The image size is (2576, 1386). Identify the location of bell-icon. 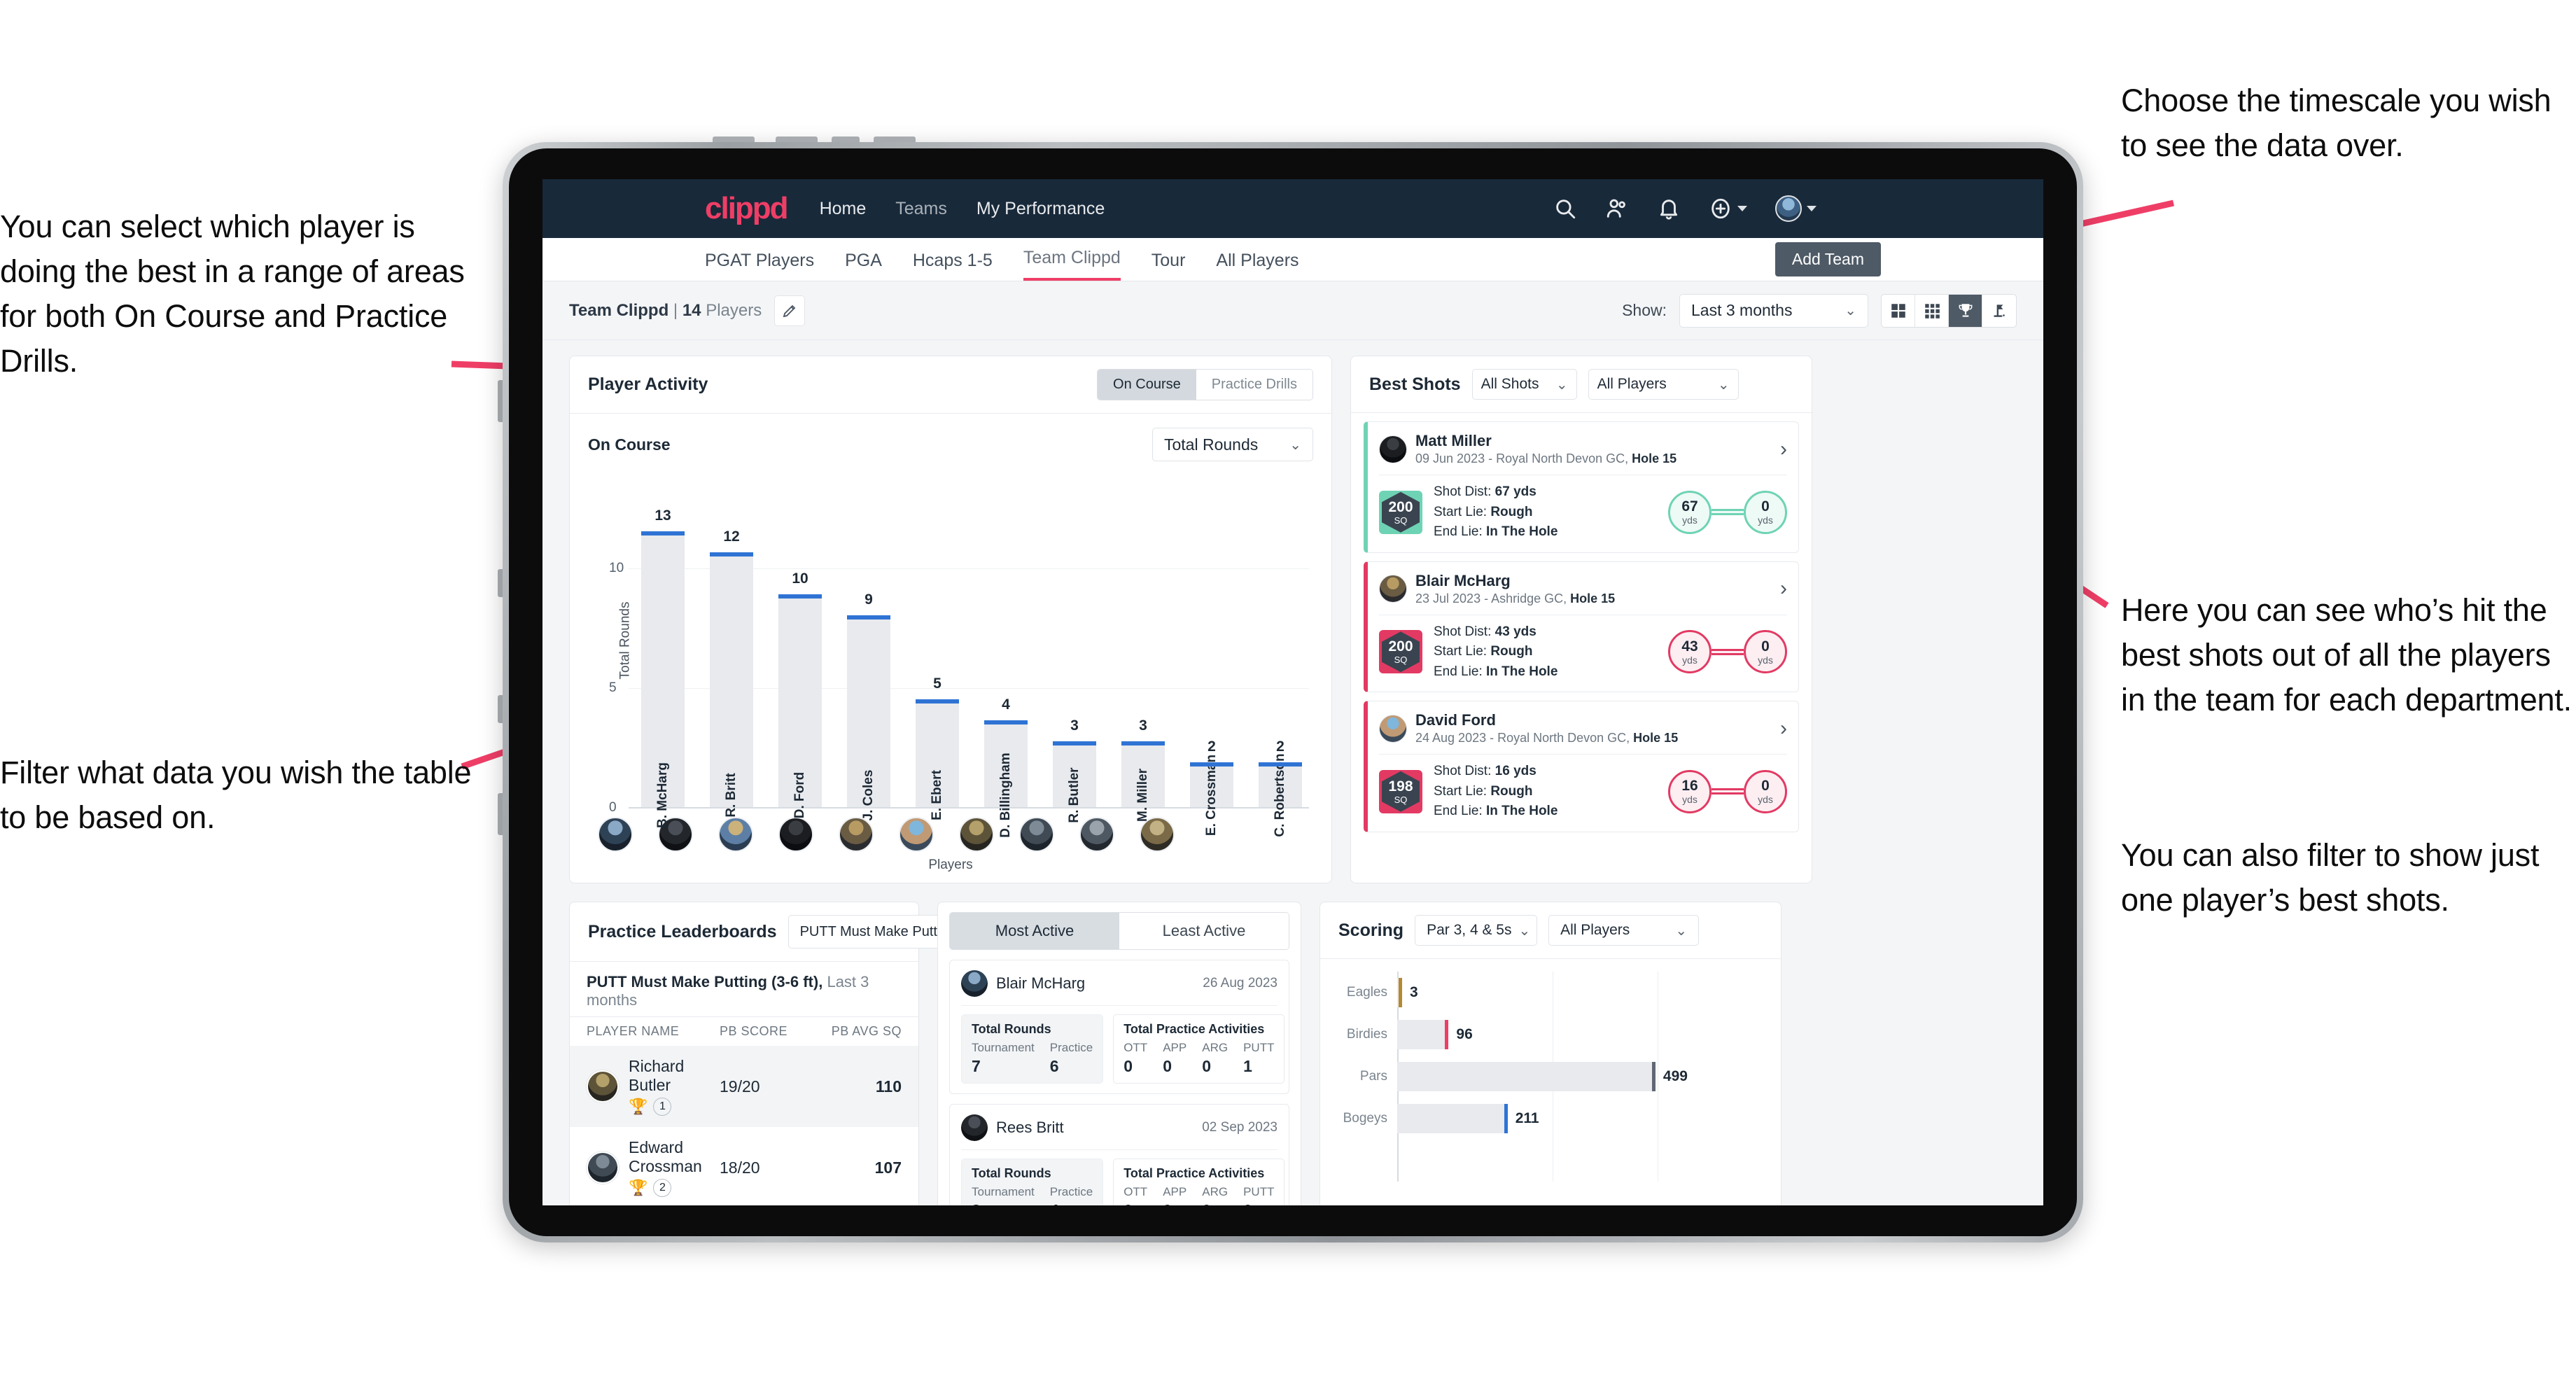
(1669, 208).